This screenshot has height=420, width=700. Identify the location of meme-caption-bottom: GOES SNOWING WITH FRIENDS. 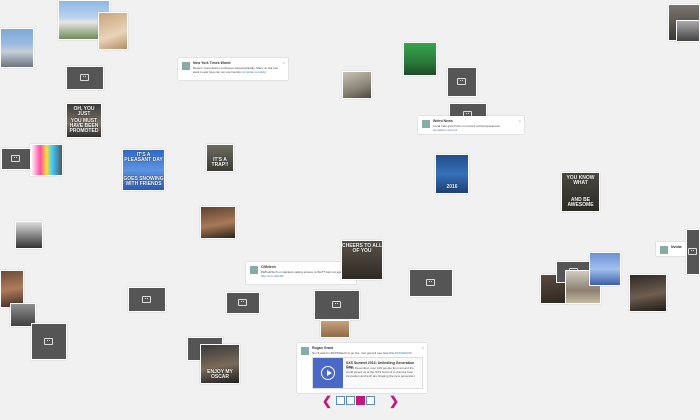
(143, 181).